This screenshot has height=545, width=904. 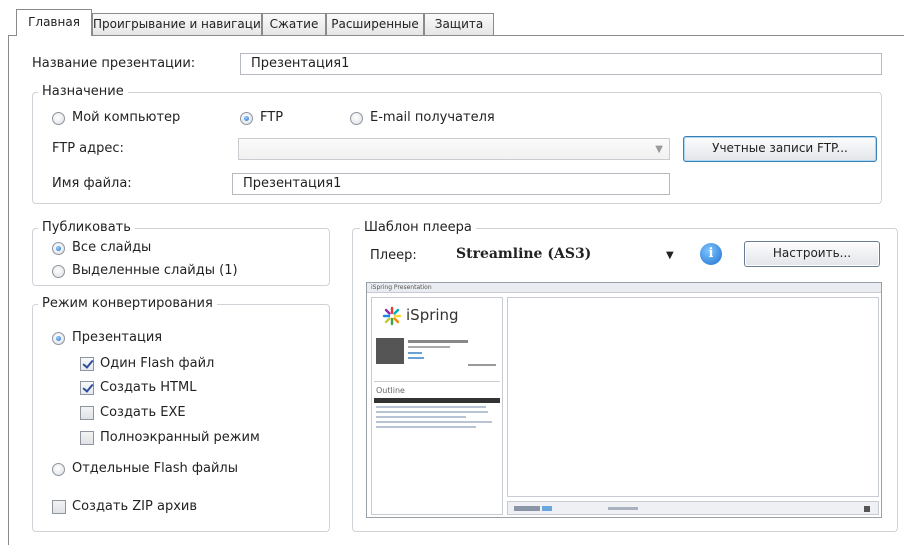 What do you see at coordinates (437, 400) in the screenshot?
I see `preview-outline-selected` at bounding box center [437, 400].